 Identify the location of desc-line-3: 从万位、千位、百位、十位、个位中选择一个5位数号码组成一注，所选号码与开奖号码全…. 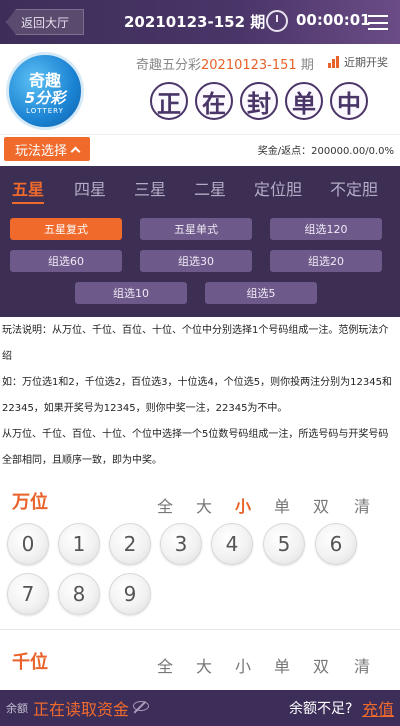
(195, 447).